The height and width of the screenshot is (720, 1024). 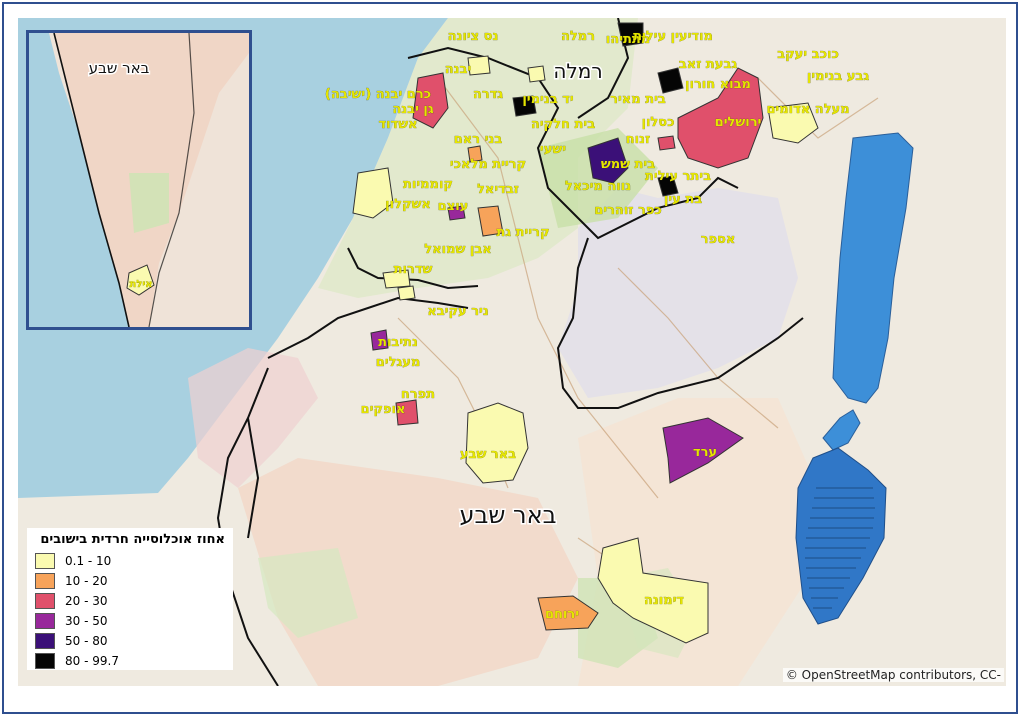 I want to click on settlement-label: אשדוד, so click(x=397, y=124).